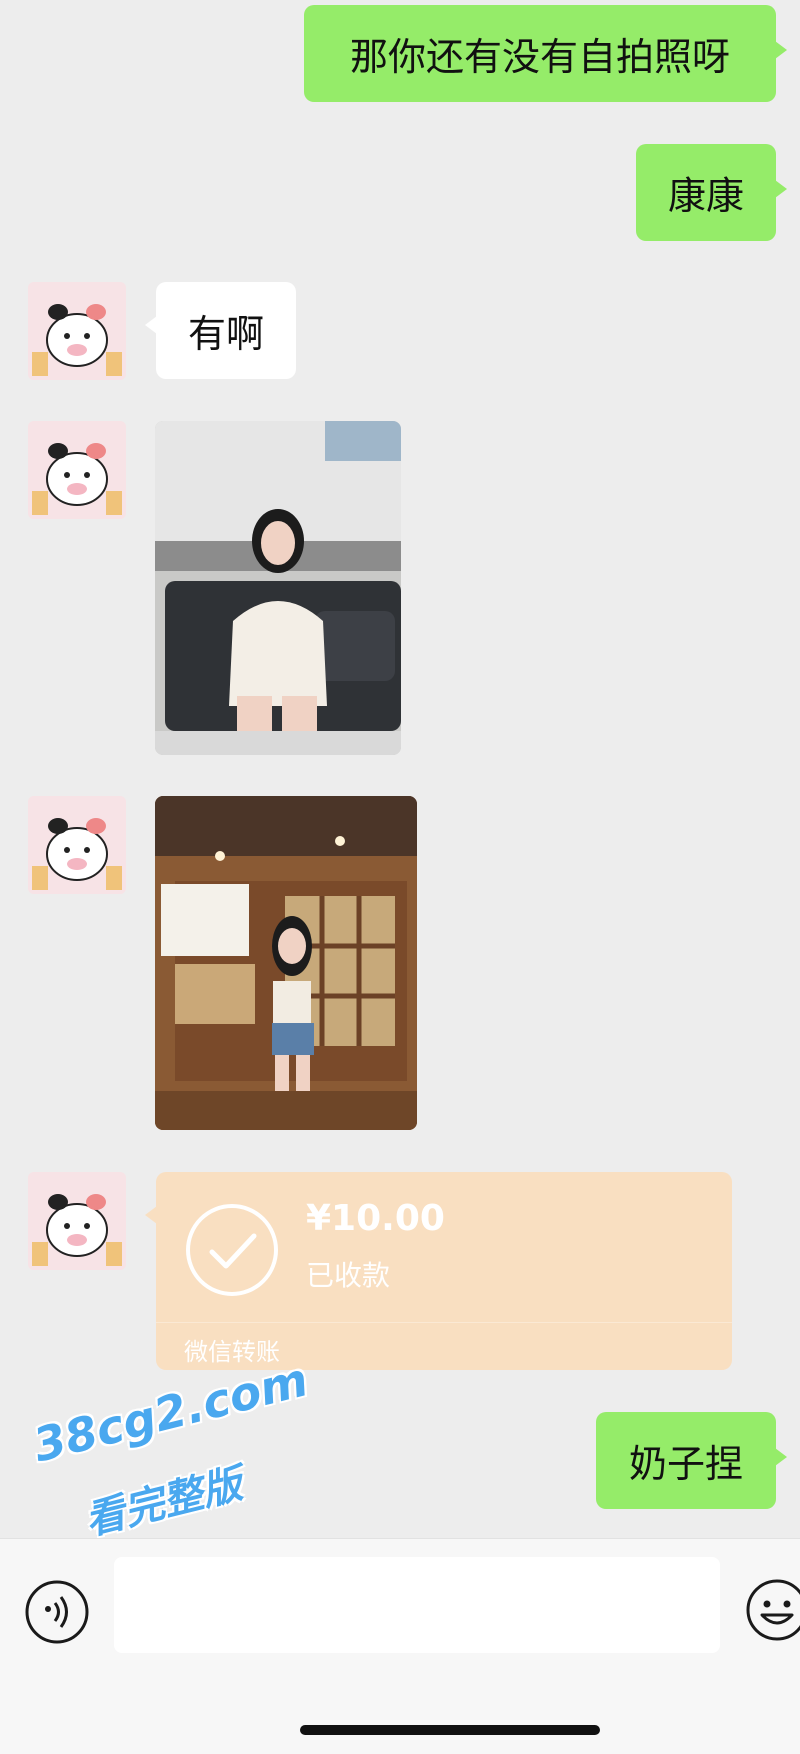 The height and width of the screenshot is (1754, 800). I want to click on transfer-status: 已收款, so click(348, 1275).